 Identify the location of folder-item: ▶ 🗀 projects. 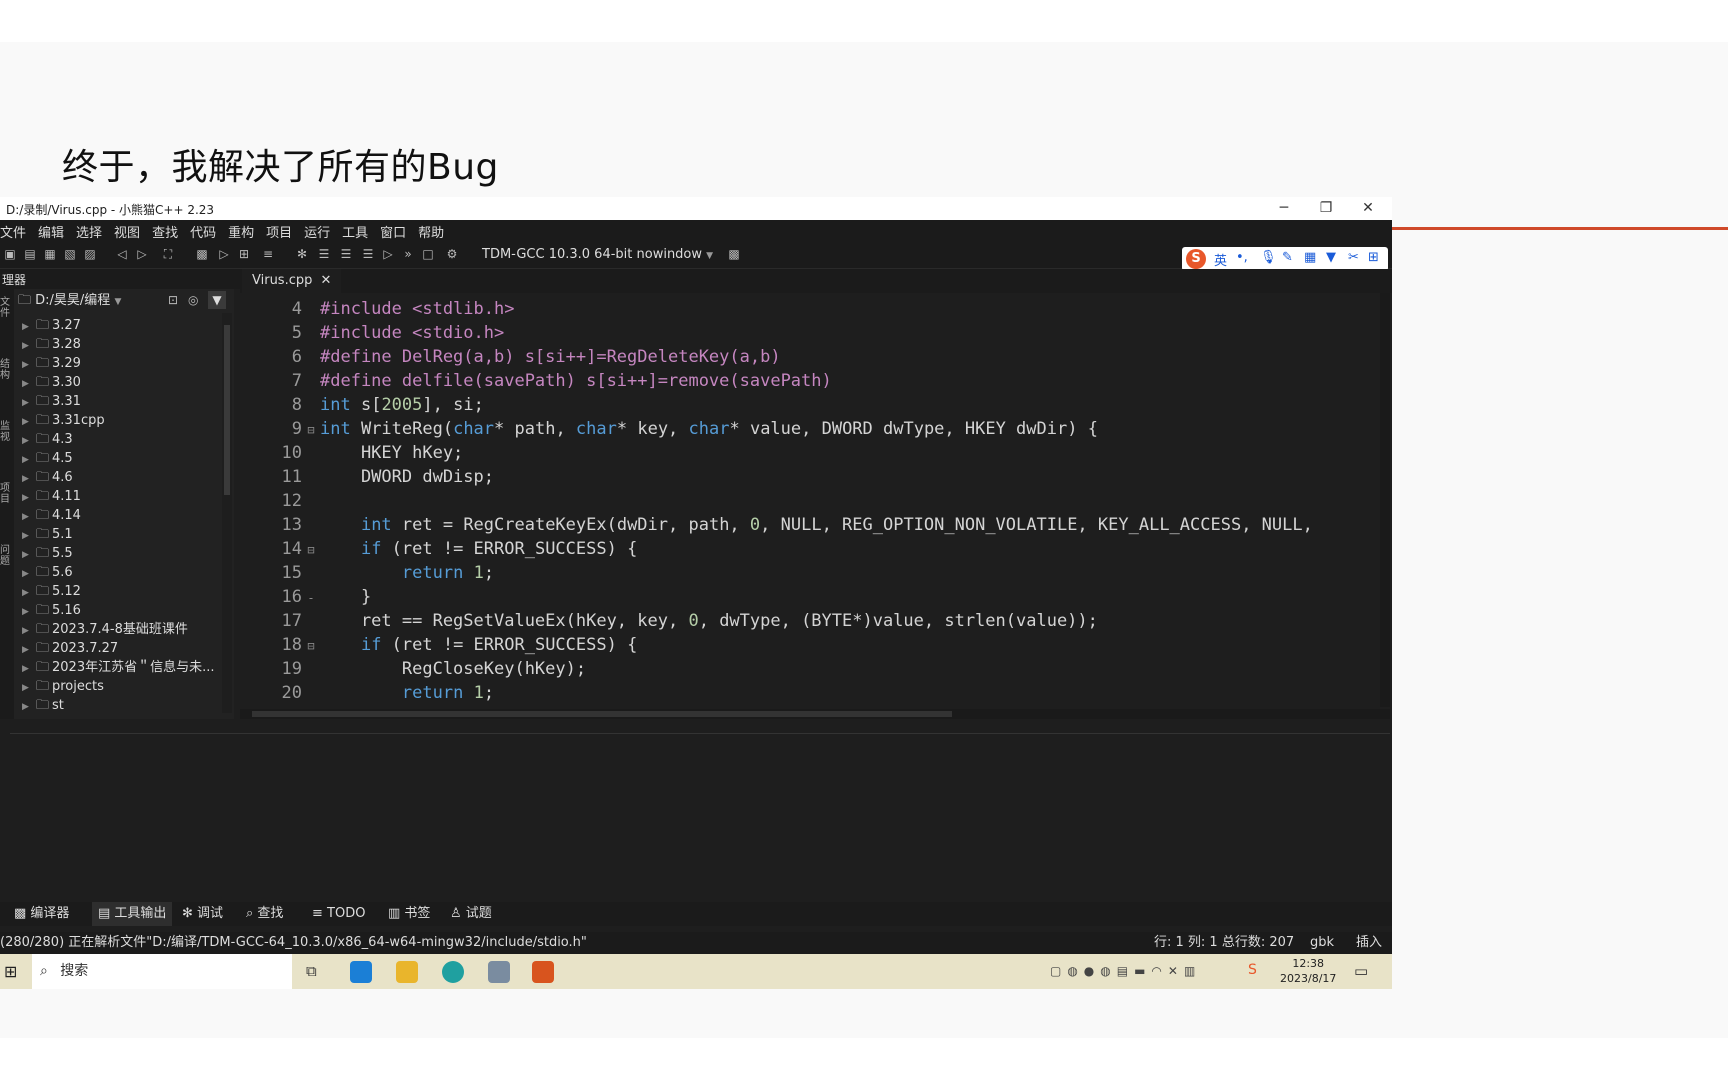
(119, 686).